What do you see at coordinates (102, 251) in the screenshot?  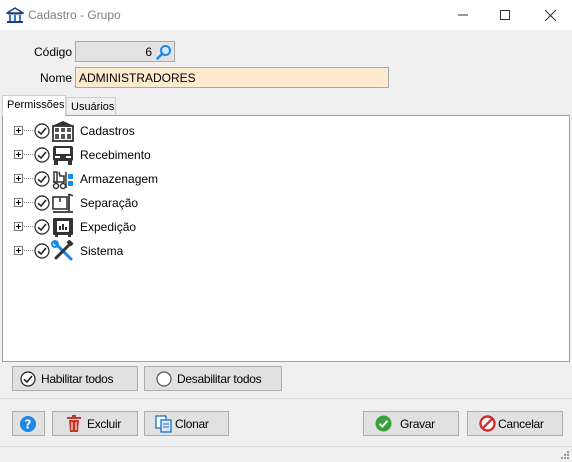 I see `tree-item-label: Sistema` at bounding box center [102, 251].